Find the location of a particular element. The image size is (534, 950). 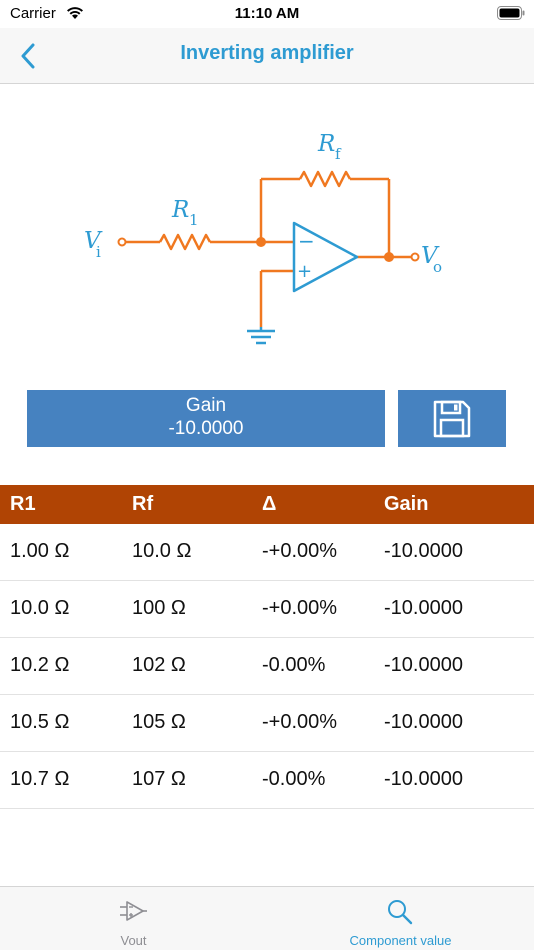

table-row: 10.2 Ω 102 Ω -0.00% -10.0000 is located at coordinates (267, 666).